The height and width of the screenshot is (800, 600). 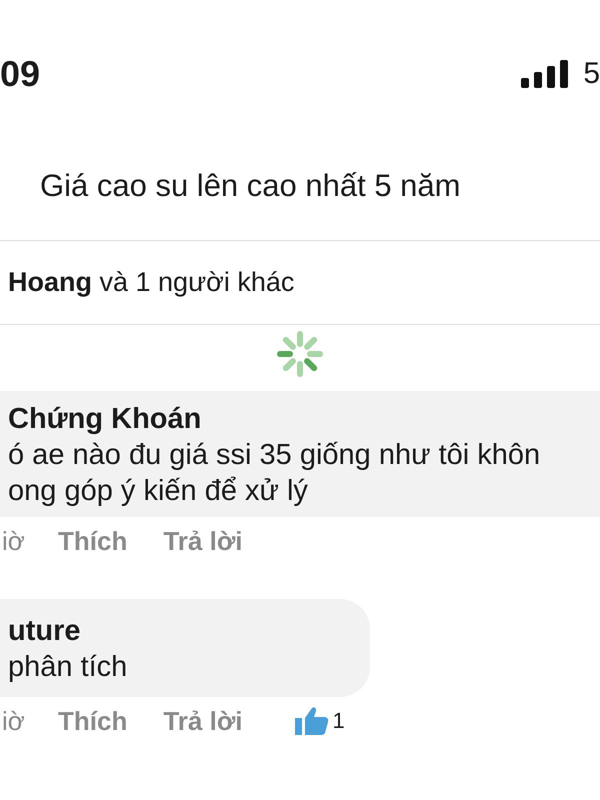 What do you see at coordinates (338, 721) in the screenshot?
I see `like-count: 1` at bounding box center [338, 721].